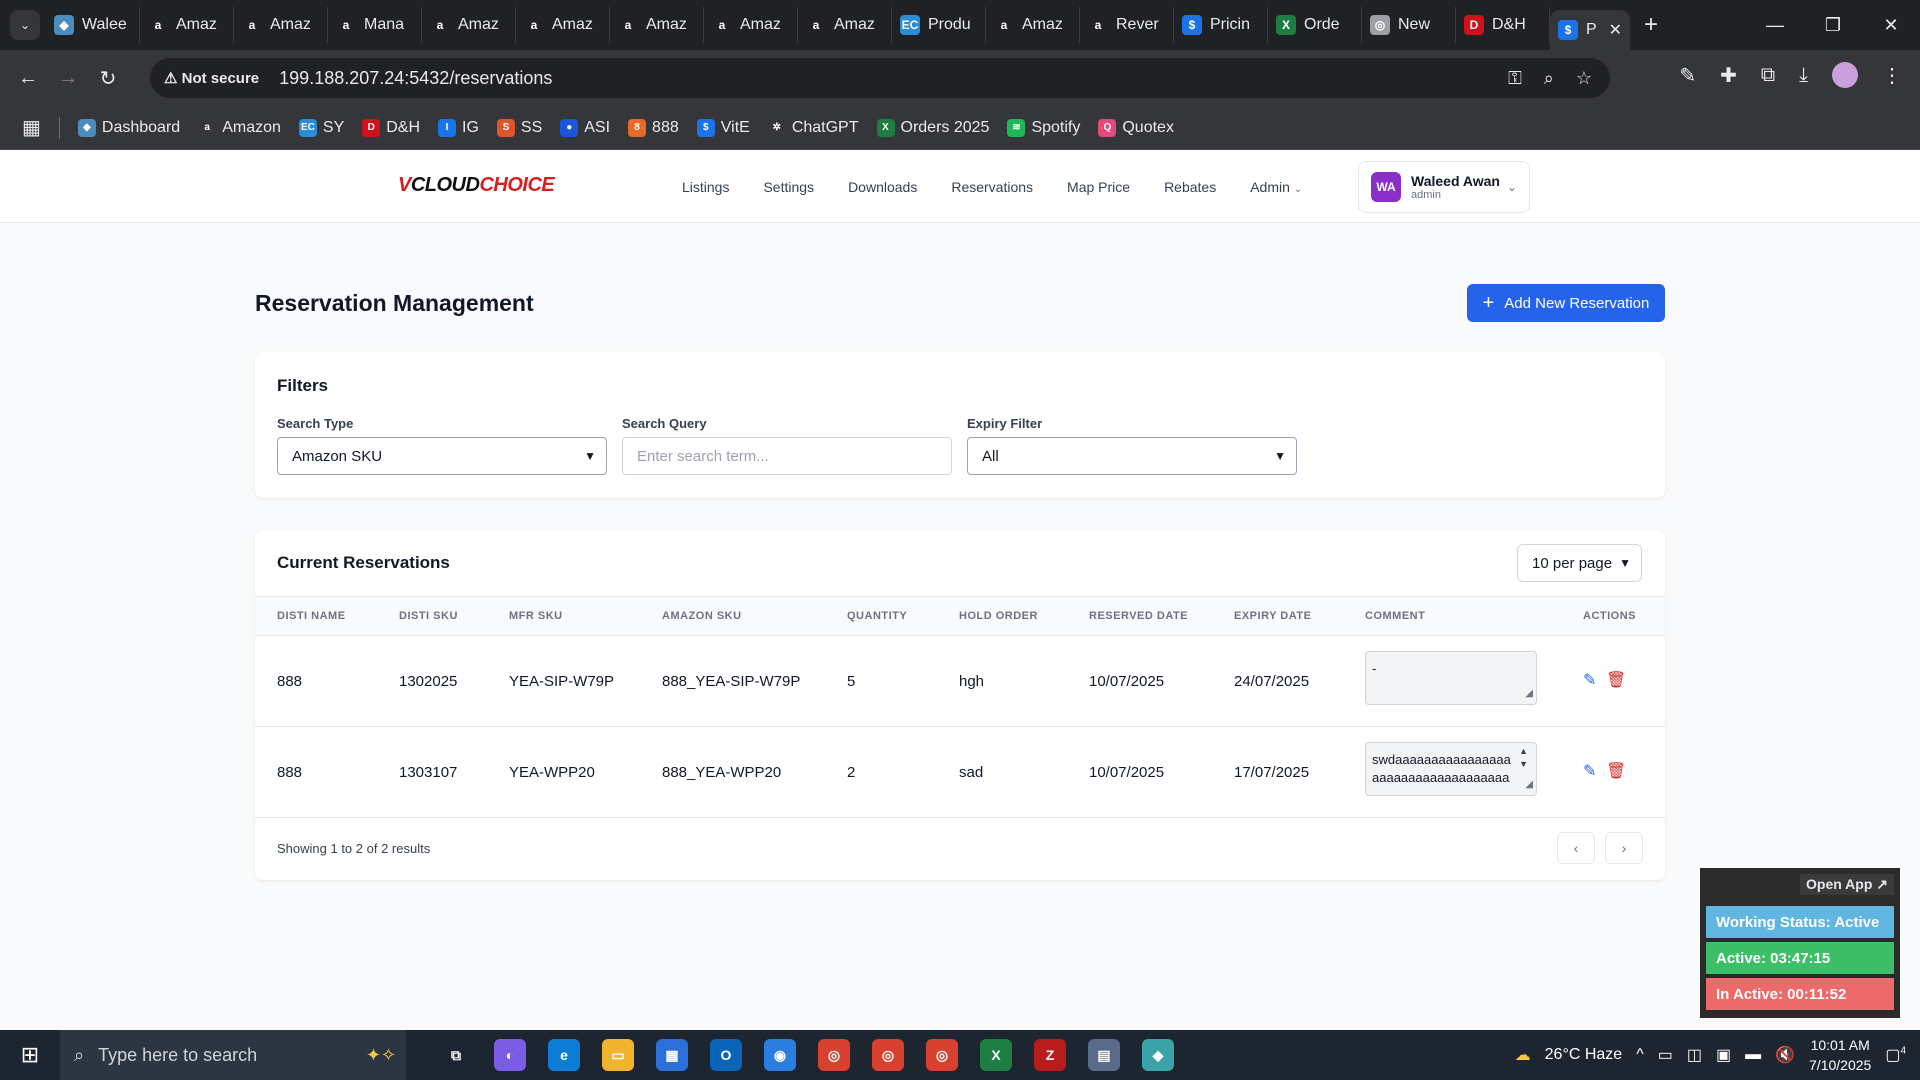  What do you see at coordinates (519, 127) in the screenshot?
I see `bookmark-item: S SS` at bounding box center [519, 127].